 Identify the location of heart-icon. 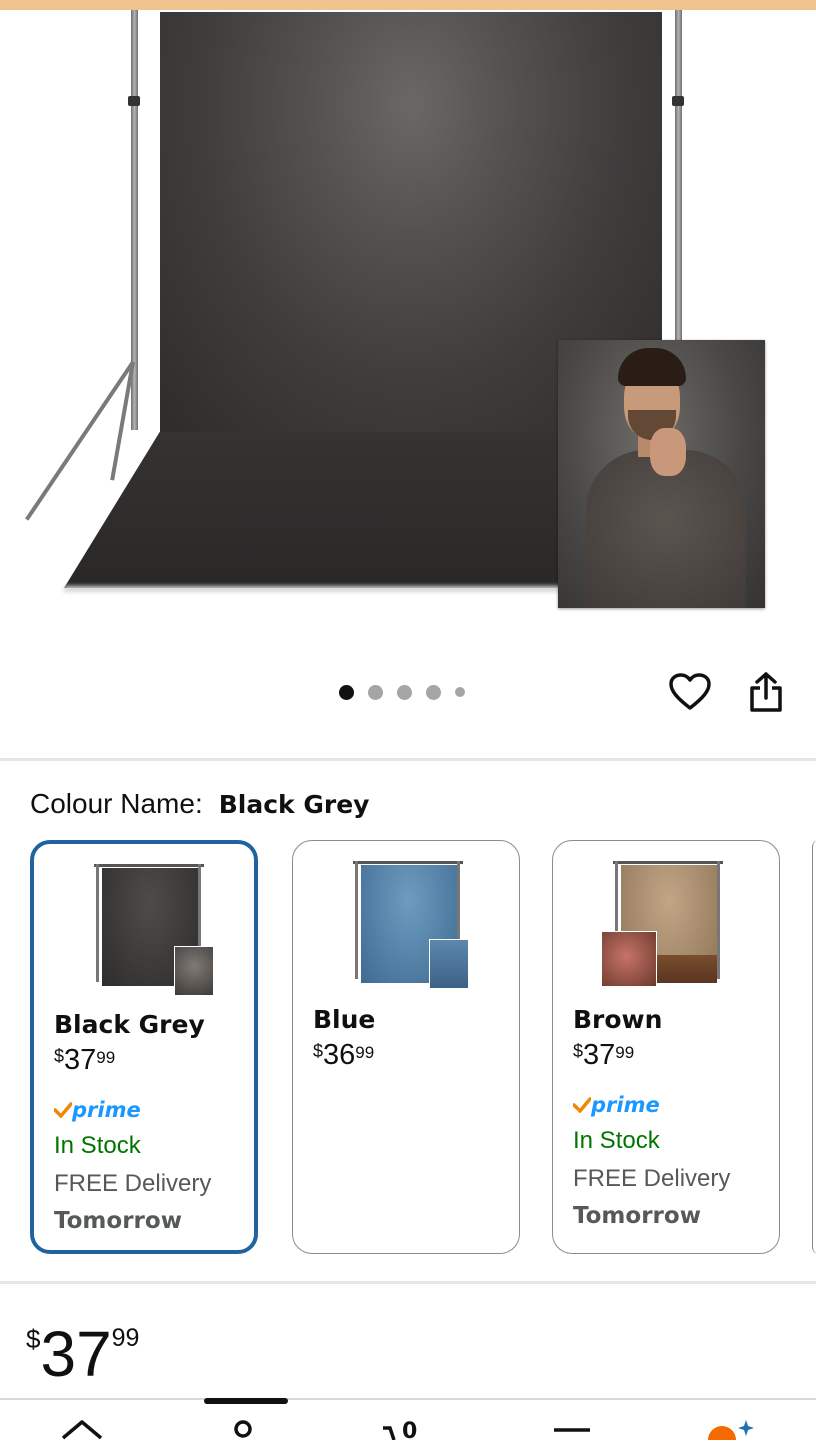
(690, 691).